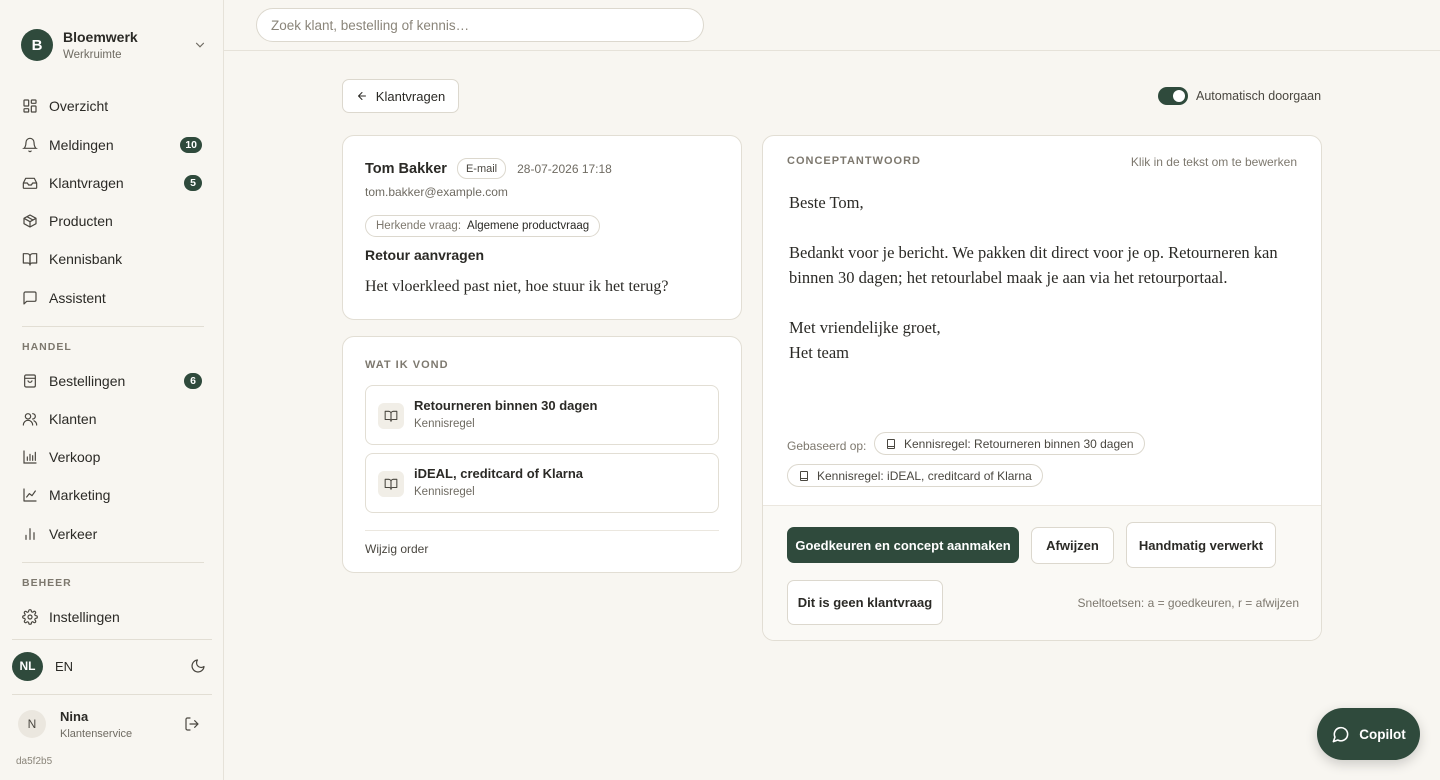  Describe the element at coordinates (193, 381) in the screenshot. I see `count-badge: 6` at that location.